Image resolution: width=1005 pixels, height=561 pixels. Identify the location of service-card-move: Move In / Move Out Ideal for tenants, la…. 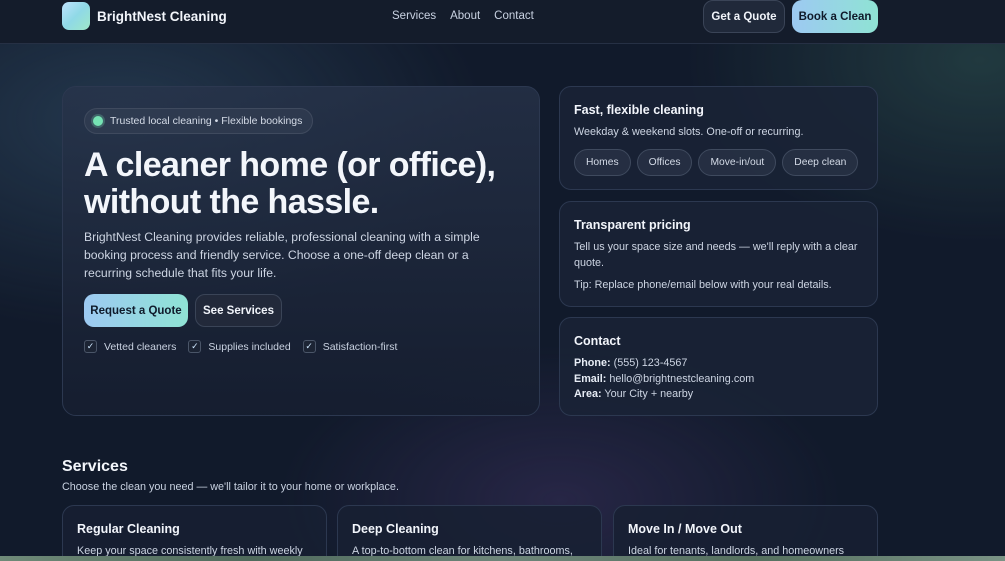
(745, 533).